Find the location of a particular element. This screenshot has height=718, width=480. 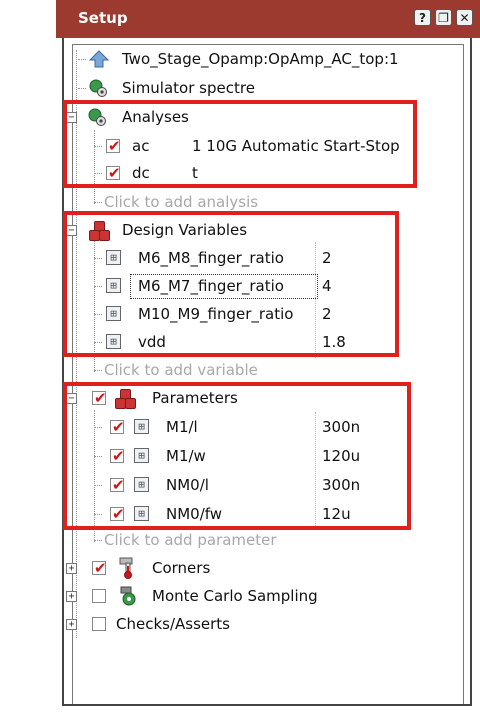

corners-node: + Corners is located at coordinates (246, 568).